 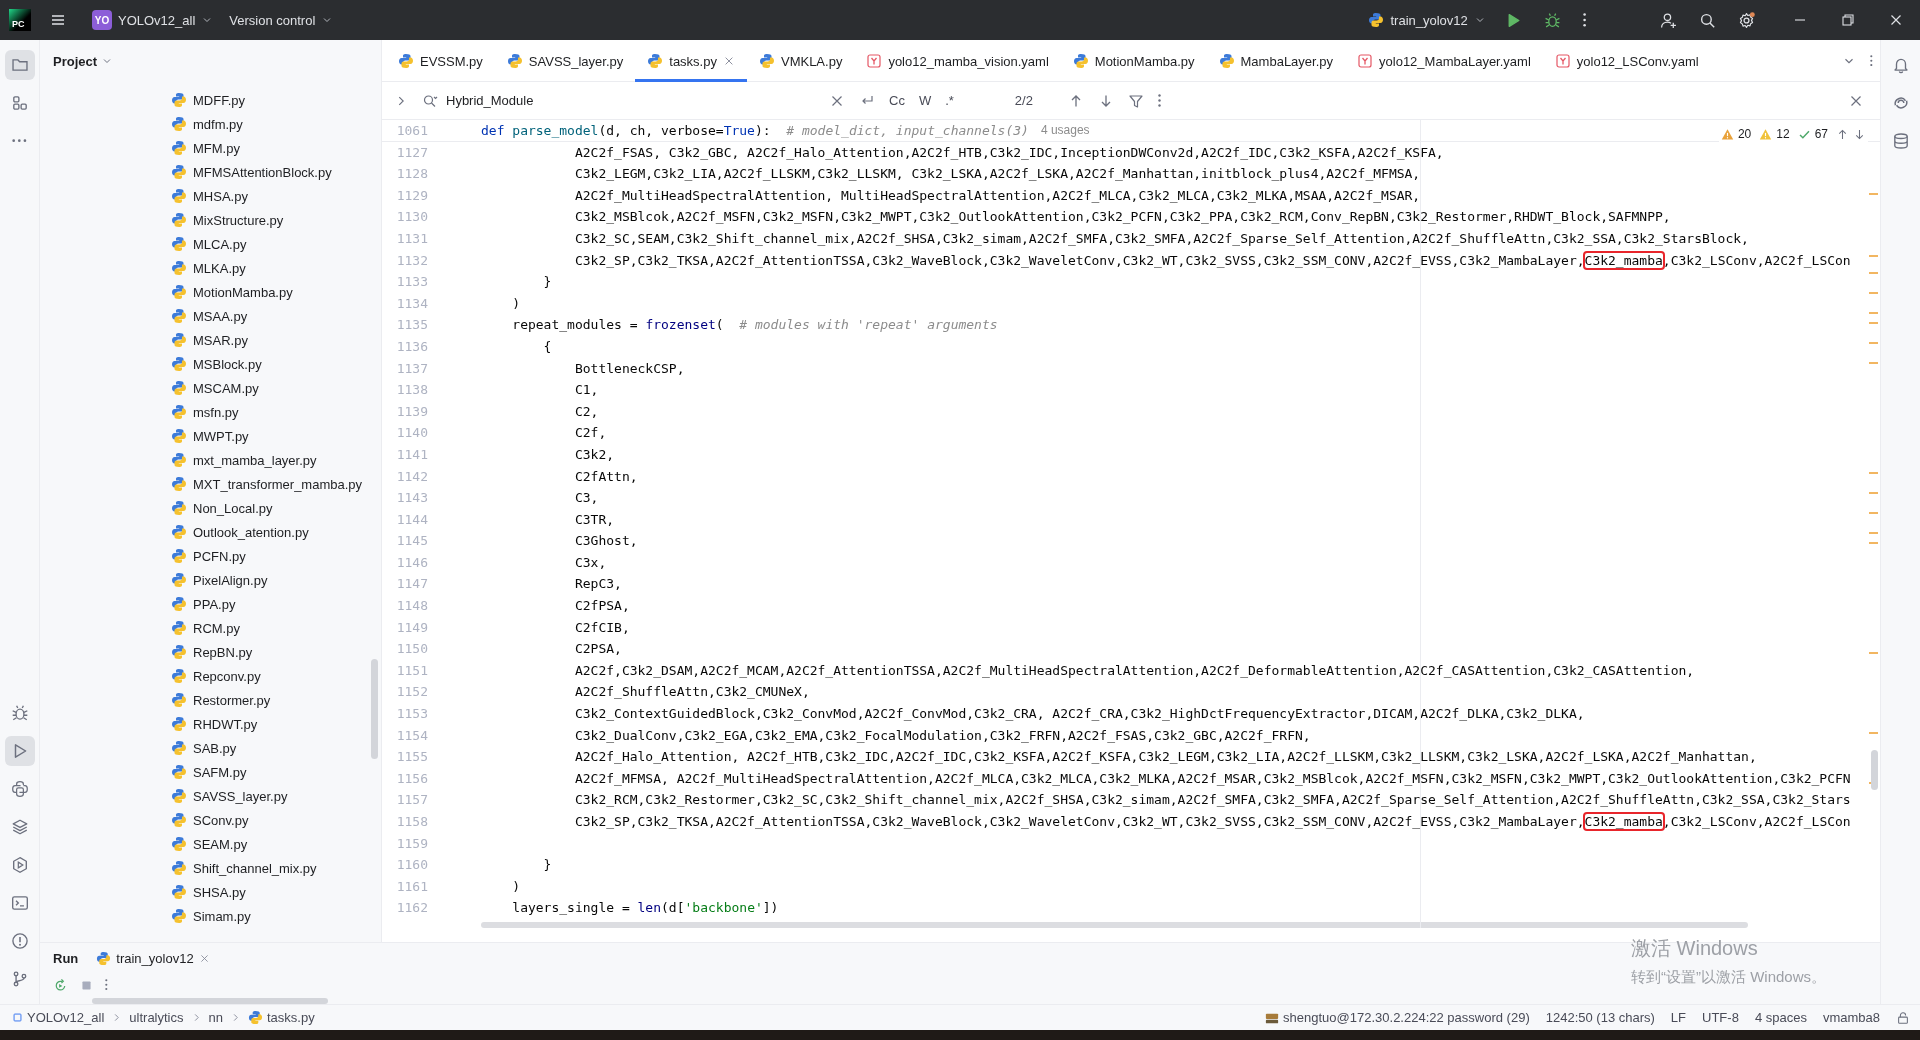 What do you see at coordinates (1744, 134) in the screenshot?
I see `problem-count: 20` at bounding box center [1744, 134].